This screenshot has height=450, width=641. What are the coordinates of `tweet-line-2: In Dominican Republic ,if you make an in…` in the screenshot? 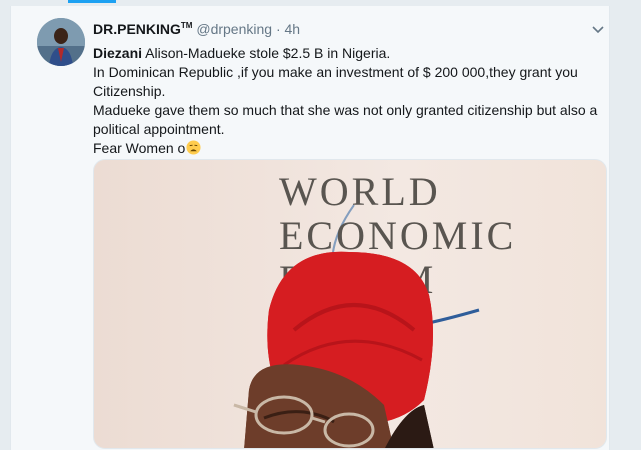 It's located at (335, 81).